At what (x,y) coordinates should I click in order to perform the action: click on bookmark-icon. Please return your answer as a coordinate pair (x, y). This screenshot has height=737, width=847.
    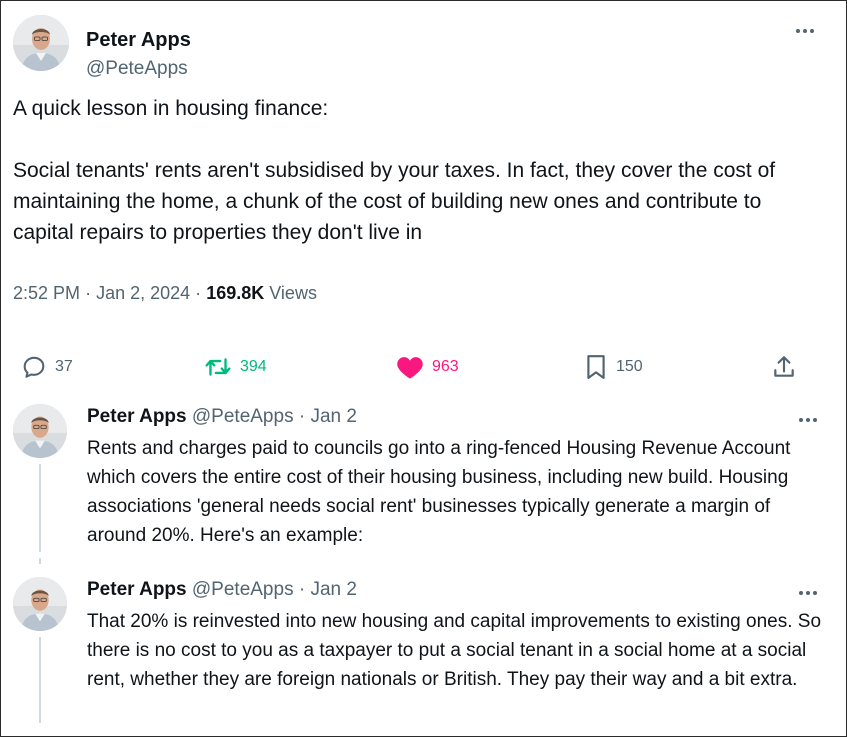
    Looking at the image, I should click on (596, 367).